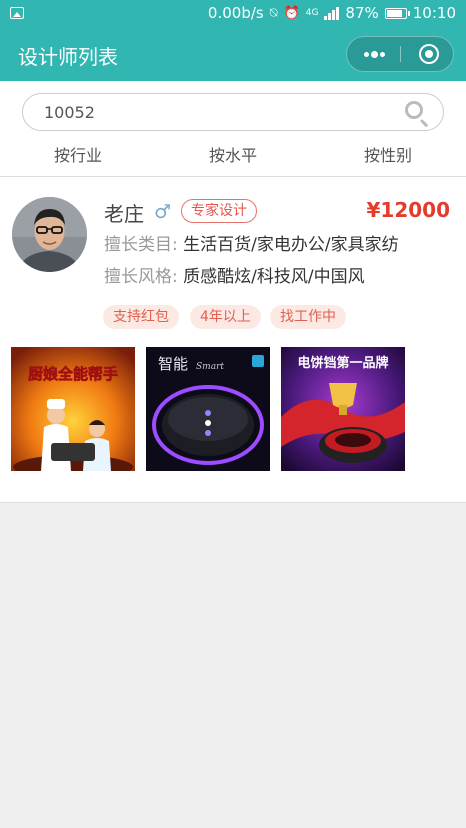 This screenshot has height=828, width=466. I want to click on style-label: 擅长风格:, so click(141, 277).